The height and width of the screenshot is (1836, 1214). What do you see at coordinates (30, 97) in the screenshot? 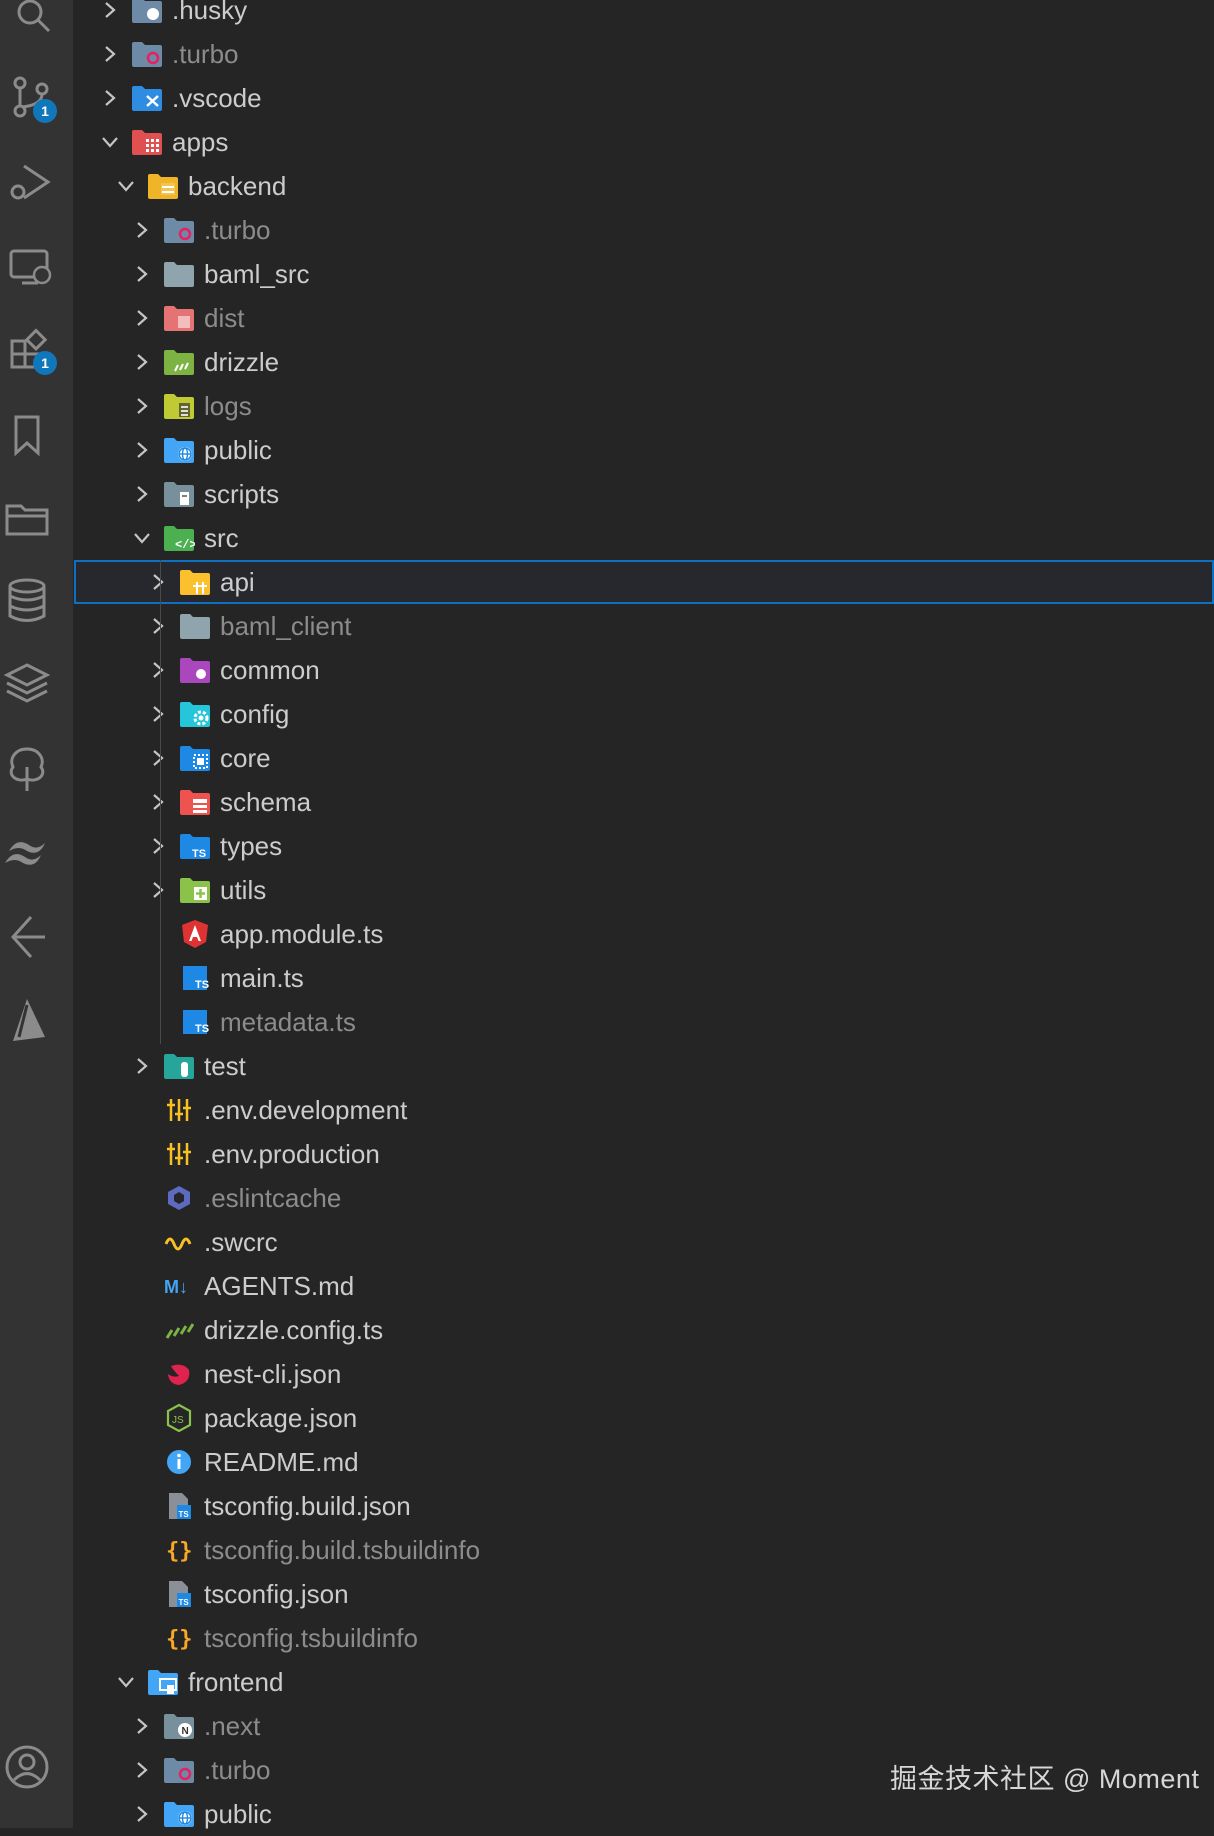
I see `source-control-icon: 1` at bounding box center [30, 97].